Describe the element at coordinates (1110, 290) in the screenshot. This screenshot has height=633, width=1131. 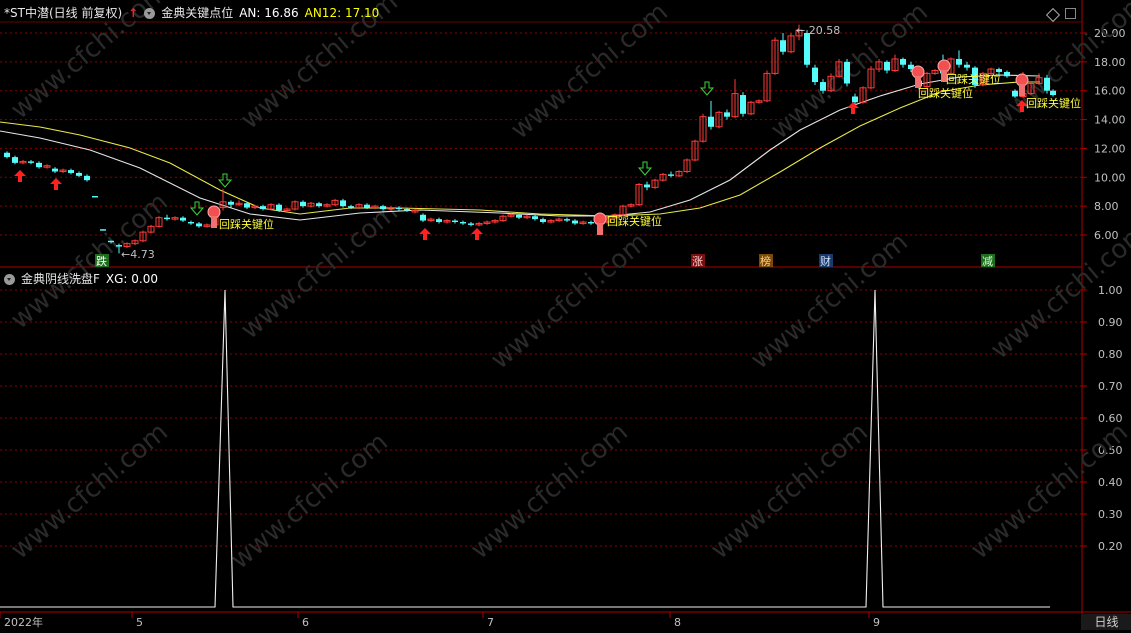
I see `value-tick-label: 1.00` at that location.